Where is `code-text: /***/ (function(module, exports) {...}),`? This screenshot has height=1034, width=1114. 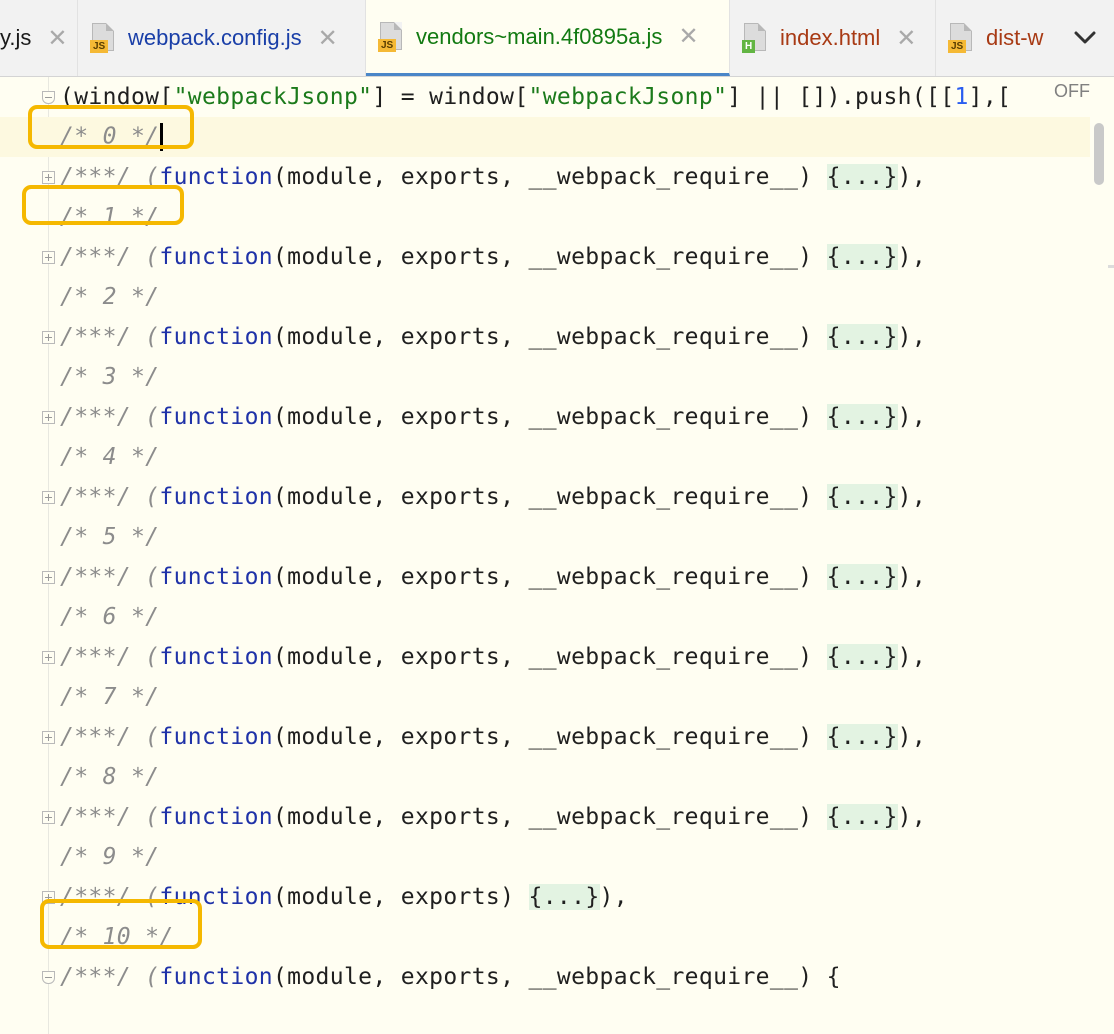 code-text: /***/ (function(module, exports) {...}), is located at coordinates (344, 897).